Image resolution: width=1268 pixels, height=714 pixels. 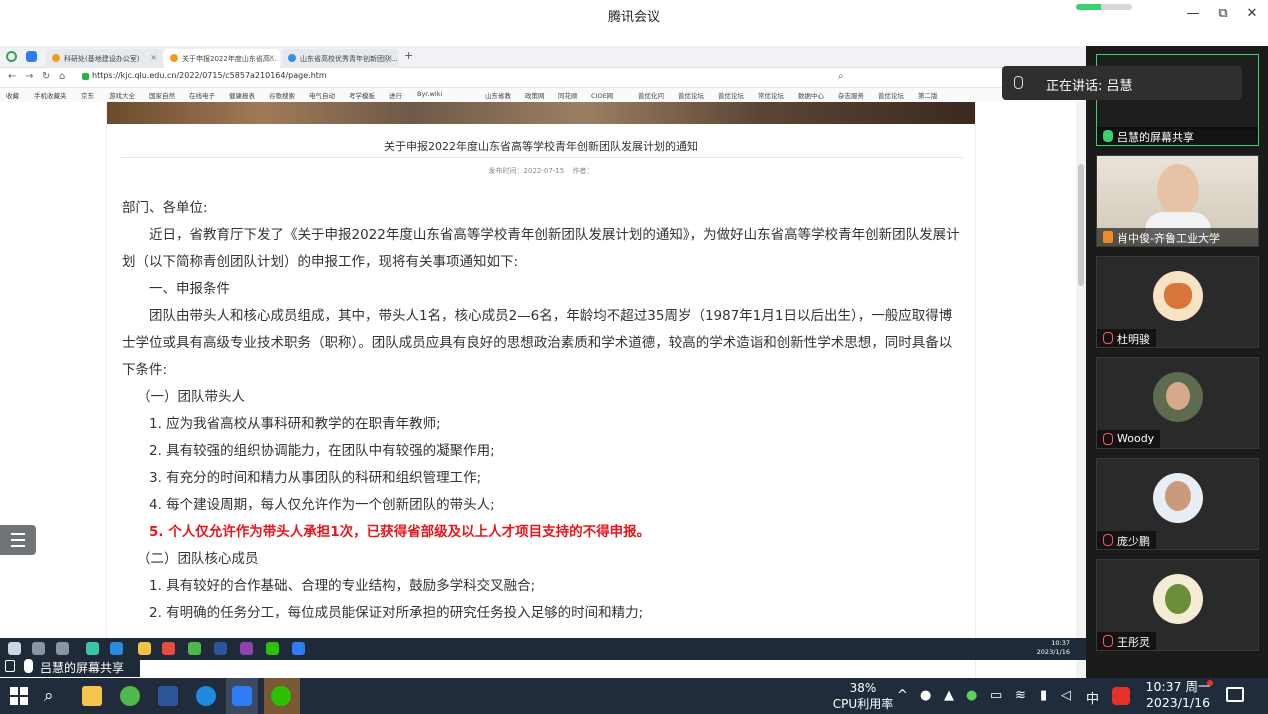 I want to click on bookmark-item: 同花顺, so click(x=568, y=95).